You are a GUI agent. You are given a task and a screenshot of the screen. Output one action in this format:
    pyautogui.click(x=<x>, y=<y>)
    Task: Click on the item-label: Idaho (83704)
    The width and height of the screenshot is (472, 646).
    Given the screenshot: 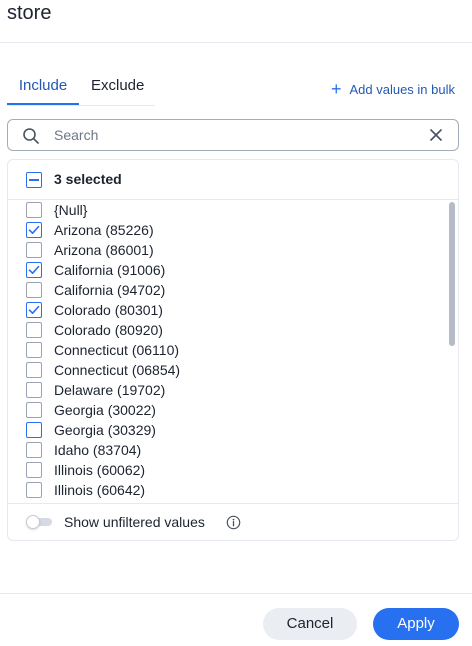 What is the action you would take?
    pyautogui.click(x=98, y=450)
    